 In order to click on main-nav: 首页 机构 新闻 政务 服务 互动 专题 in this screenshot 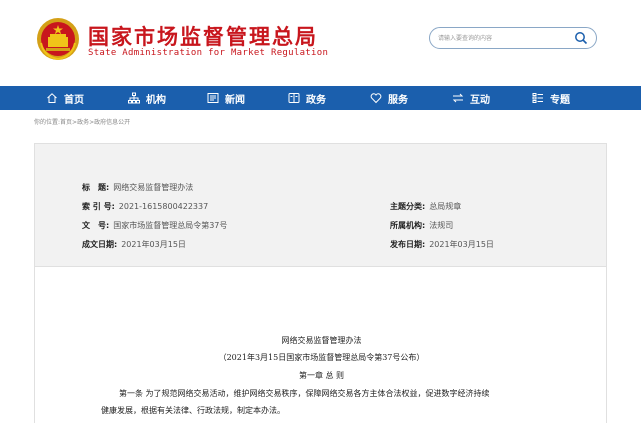, I will do `click(320, 98)`.